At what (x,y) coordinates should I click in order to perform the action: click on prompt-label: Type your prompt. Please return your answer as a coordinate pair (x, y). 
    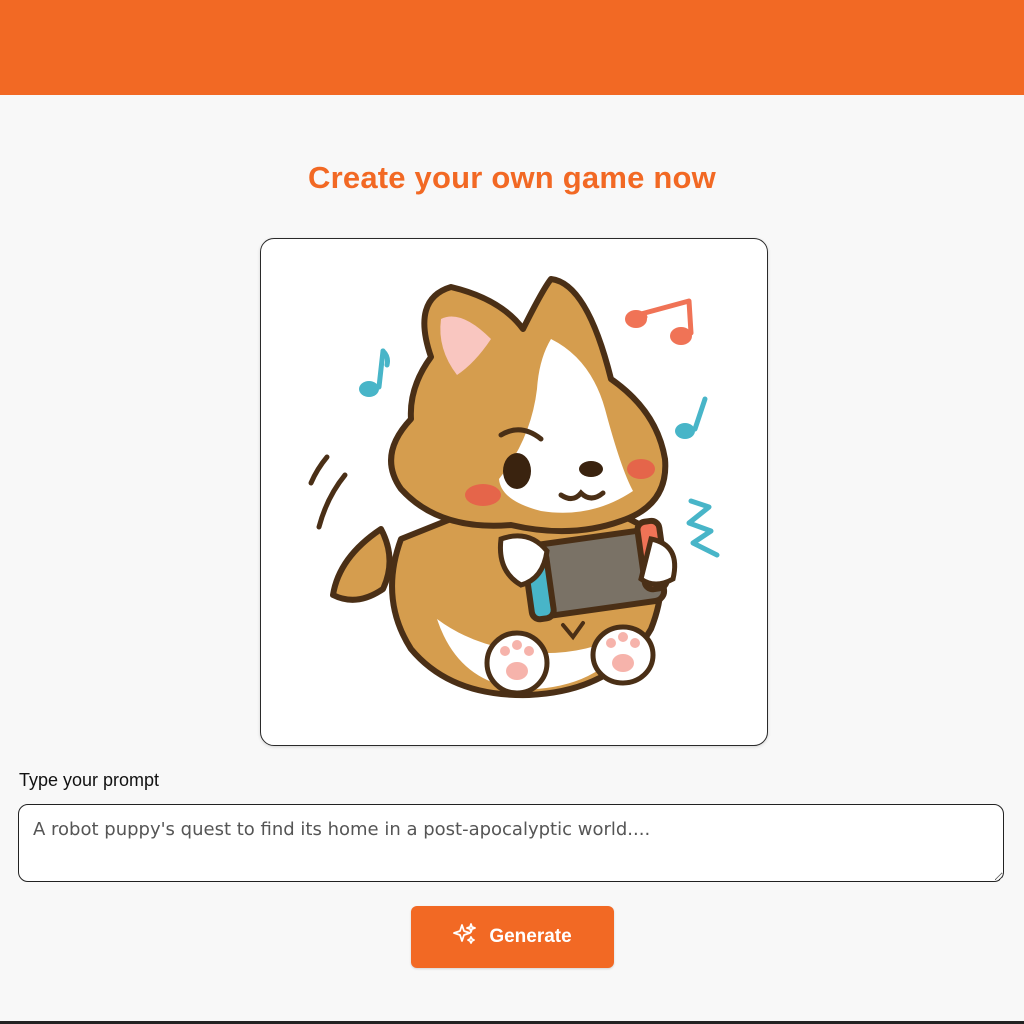
    Looking at the image, I should click on (89, 780).